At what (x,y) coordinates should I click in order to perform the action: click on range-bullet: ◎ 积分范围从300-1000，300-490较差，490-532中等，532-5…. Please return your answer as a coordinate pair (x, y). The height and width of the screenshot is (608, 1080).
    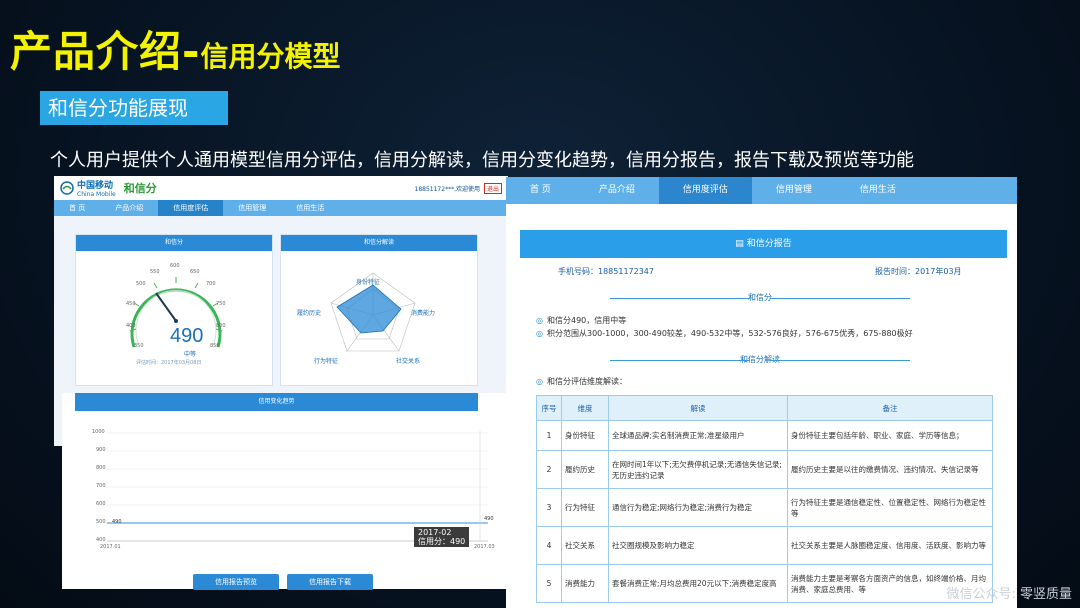
    Looking at the image, I should click on (724, 333).